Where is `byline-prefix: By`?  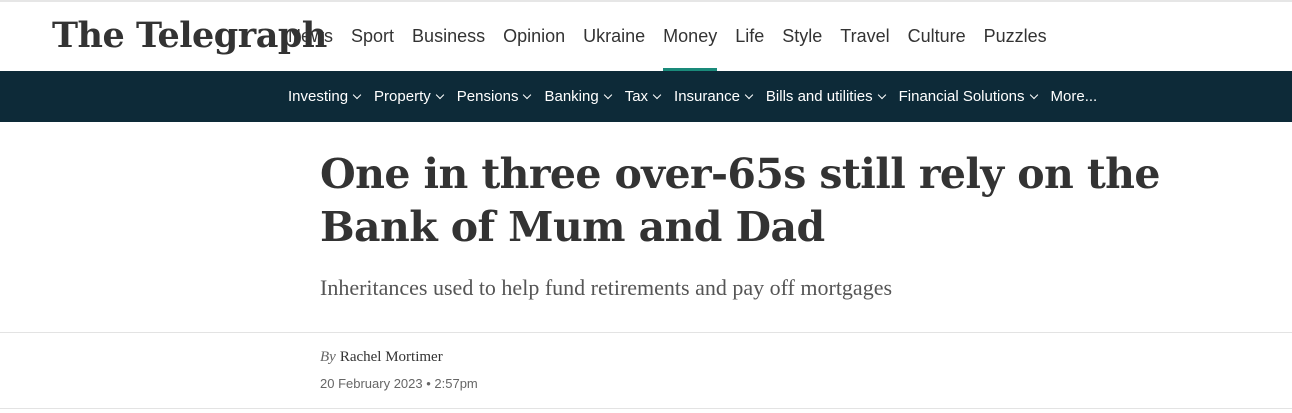
byline-prefix: By is located at coordinates (328, 357).